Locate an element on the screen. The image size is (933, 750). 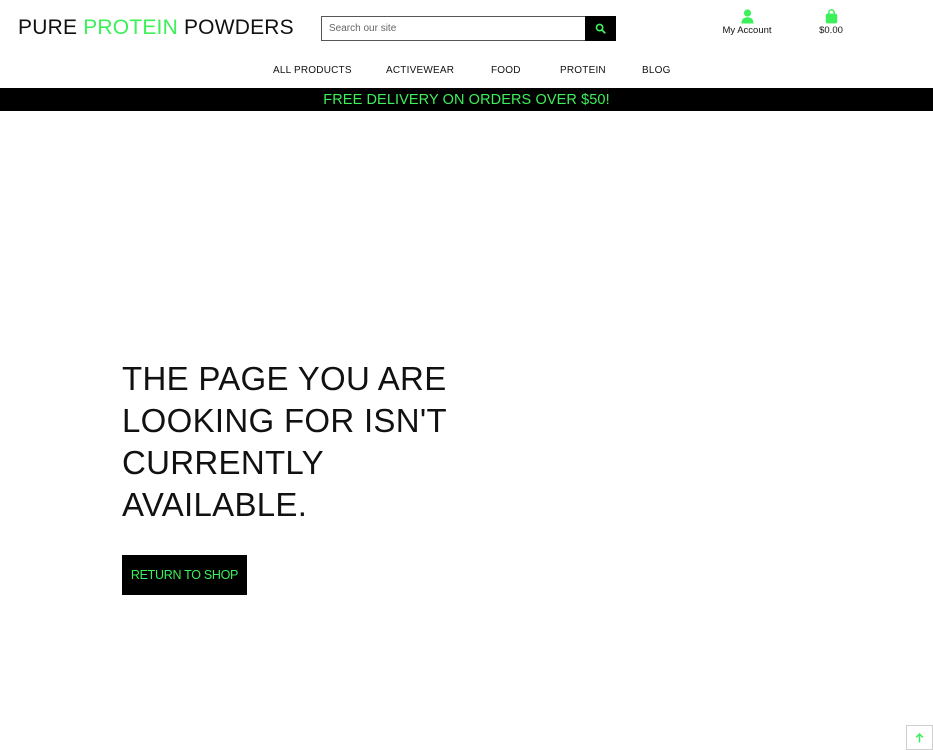
arrow-up-icon is located at coordinates (919, 737).